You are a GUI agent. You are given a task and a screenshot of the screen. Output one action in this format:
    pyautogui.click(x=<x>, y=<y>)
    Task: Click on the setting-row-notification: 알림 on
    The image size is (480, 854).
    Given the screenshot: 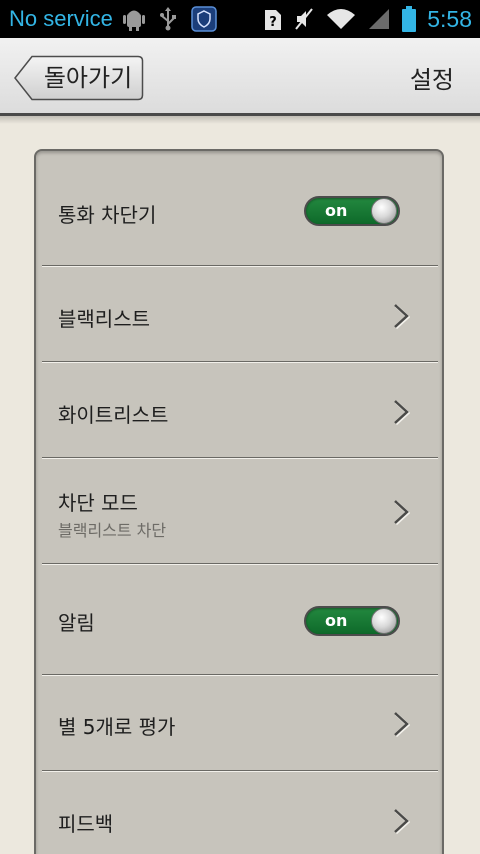 What is the action you would take?
    pyautogui.click(x=239, y=620)
    